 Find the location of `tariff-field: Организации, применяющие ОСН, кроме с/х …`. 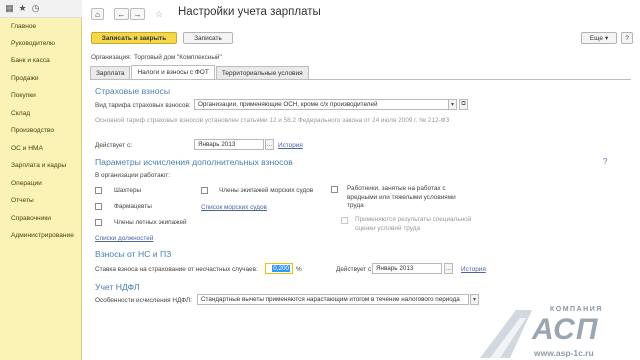

tariff-field: Организации, применяющие ОСН, кроме с/х … is located at coordinates (325, 104).